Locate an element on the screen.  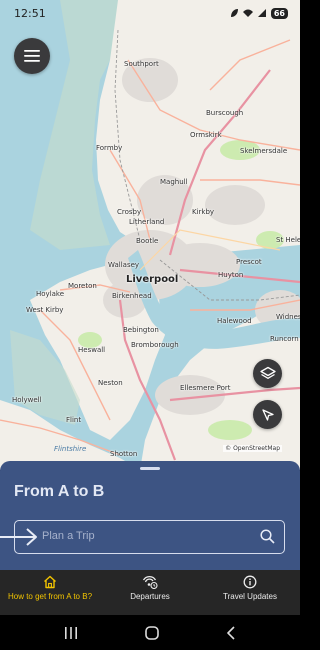
arrow-right-icon is located at coordinates (18, 537).